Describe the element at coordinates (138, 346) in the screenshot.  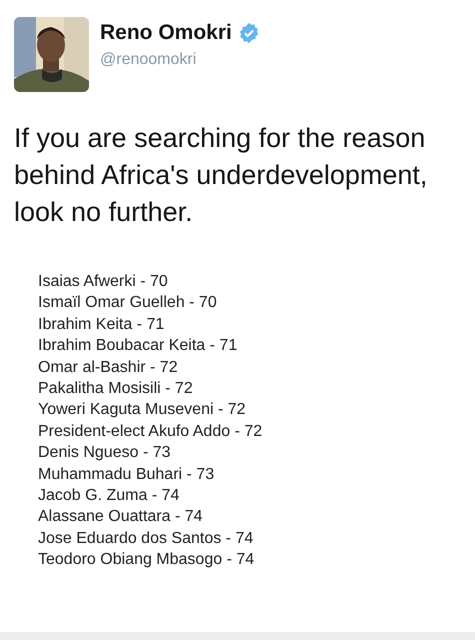
I see `list-line: Ibrahim Boubacar Keita - 71` at that location.